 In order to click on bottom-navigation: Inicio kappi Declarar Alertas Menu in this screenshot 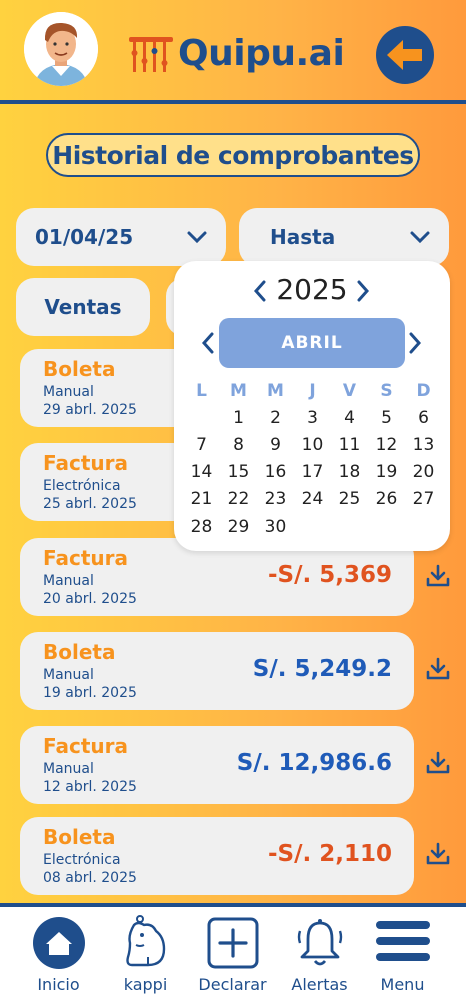, I will do `click(233, 955)`.